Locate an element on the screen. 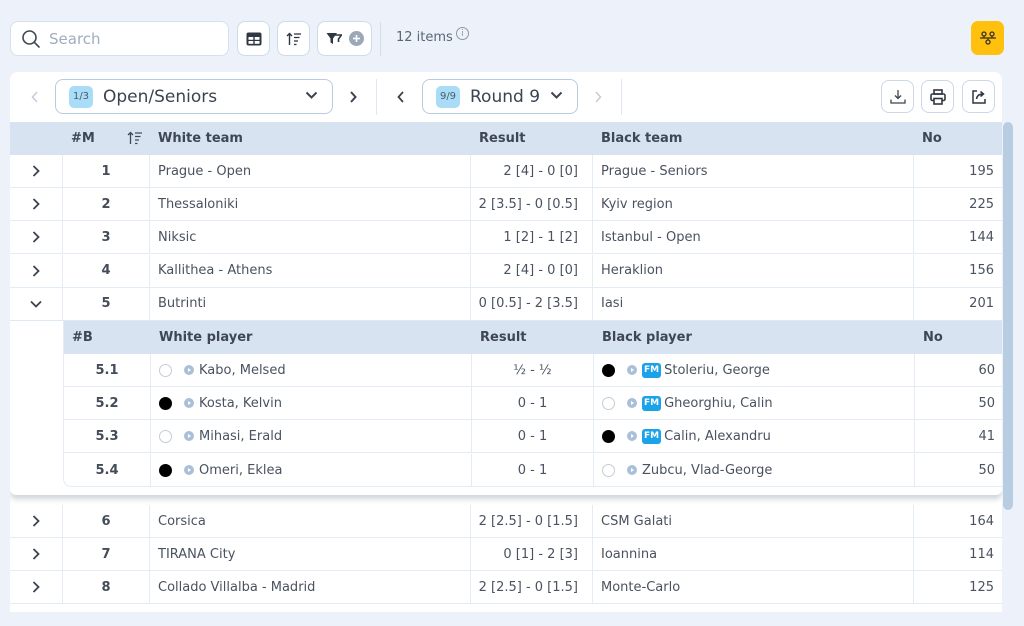 This screenshot has width=1024, height=626. header-board: #B is located at coordinates (82, 337).